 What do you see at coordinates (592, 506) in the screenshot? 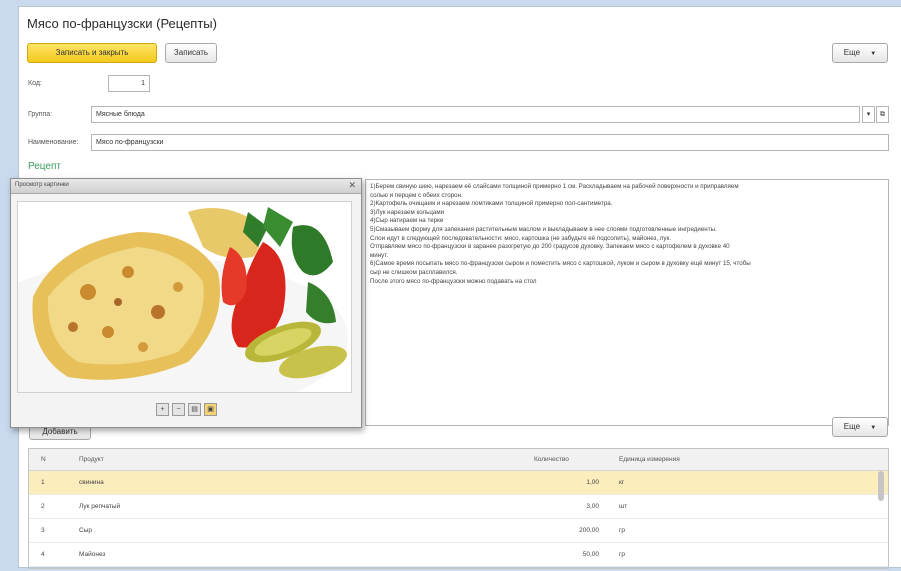
I see `cell-qty: 3,00` at bounding box center [592, 506].